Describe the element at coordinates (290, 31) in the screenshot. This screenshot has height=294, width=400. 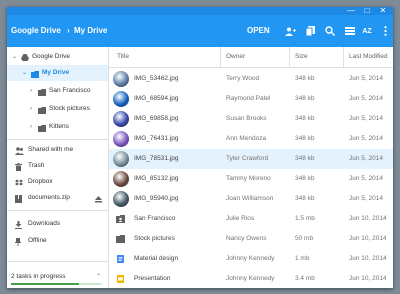
I see `share-icon` at that location.